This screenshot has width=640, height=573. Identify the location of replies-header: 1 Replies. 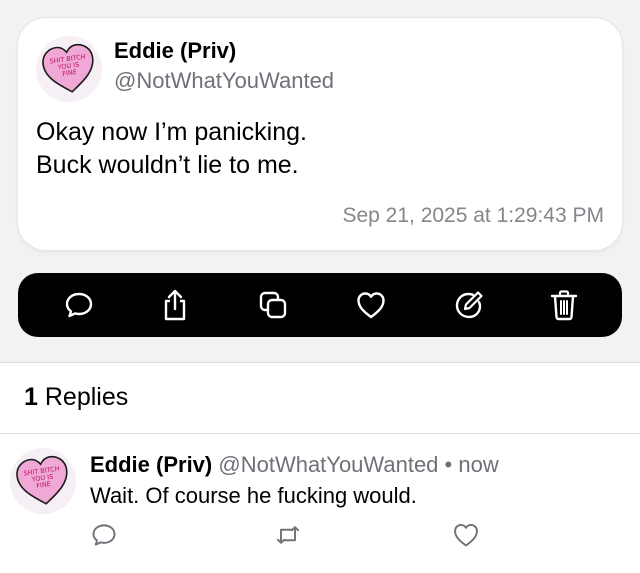
(76, 397).